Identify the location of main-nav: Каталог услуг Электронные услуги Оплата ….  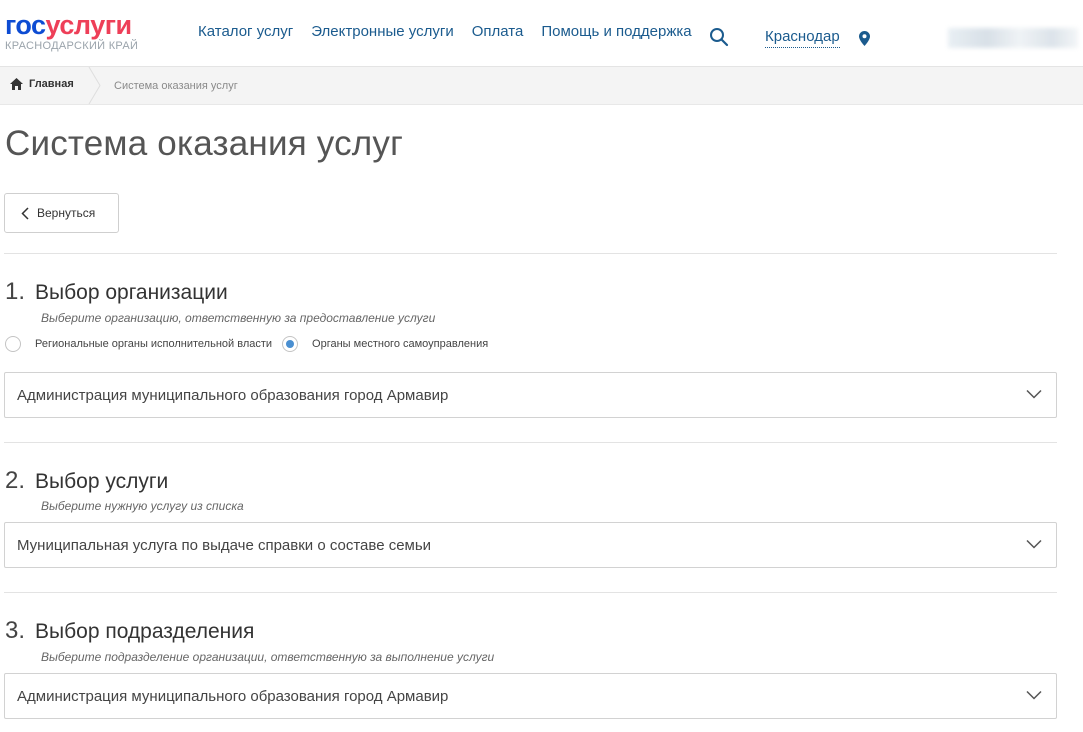
(454, 31).